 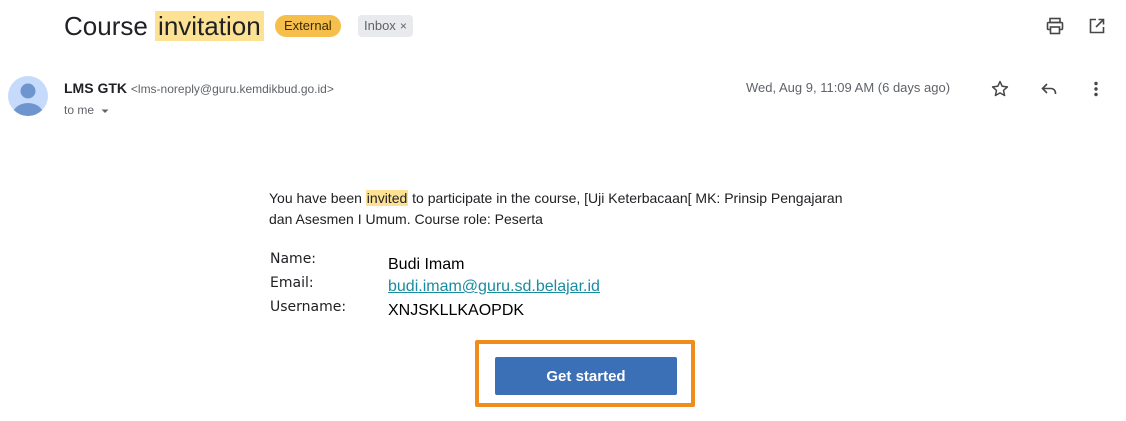 I want to click on intro-text: You have been, so click(x=317, y=198).